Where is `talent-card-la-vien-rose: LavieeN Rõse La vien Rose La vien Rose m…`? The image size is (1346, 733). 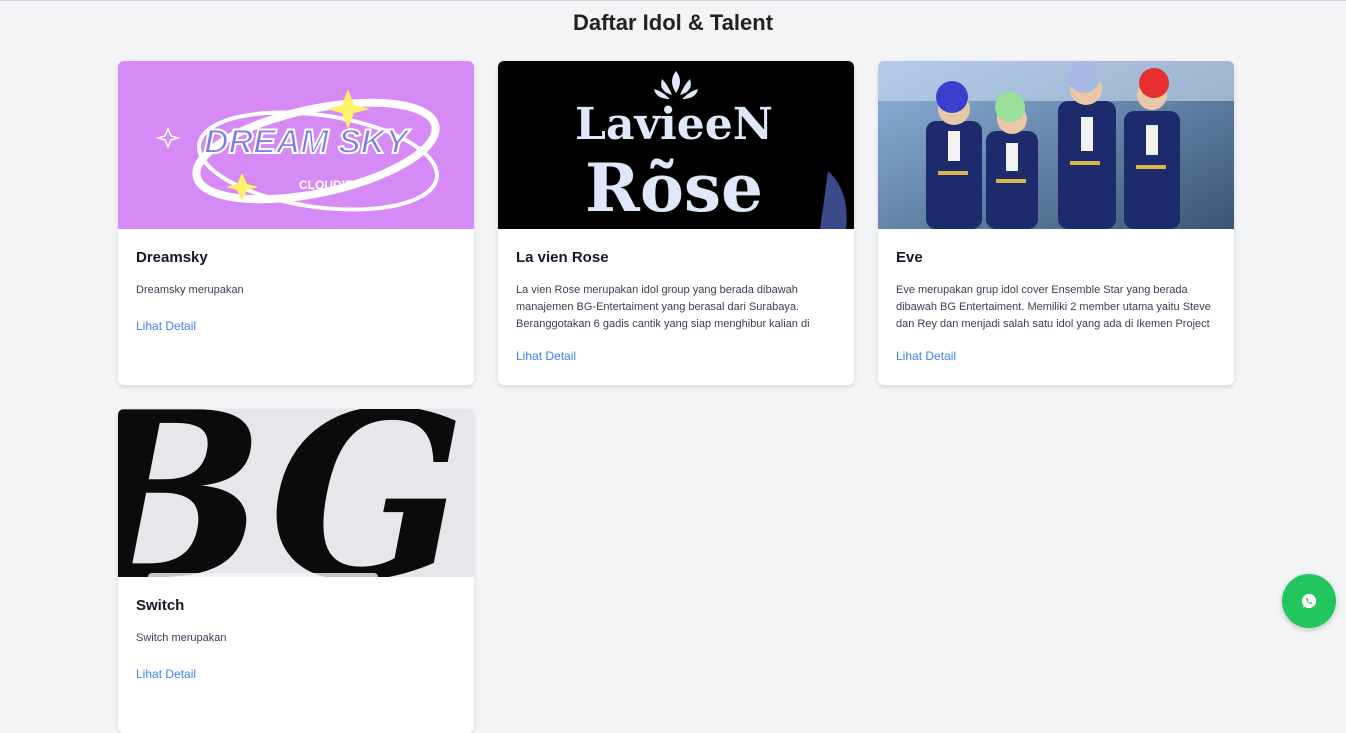 talent-card-la-vien-rose: LavieeN Rõse La vien Rose La vien Rose m… is located at coordinates (676, 223).